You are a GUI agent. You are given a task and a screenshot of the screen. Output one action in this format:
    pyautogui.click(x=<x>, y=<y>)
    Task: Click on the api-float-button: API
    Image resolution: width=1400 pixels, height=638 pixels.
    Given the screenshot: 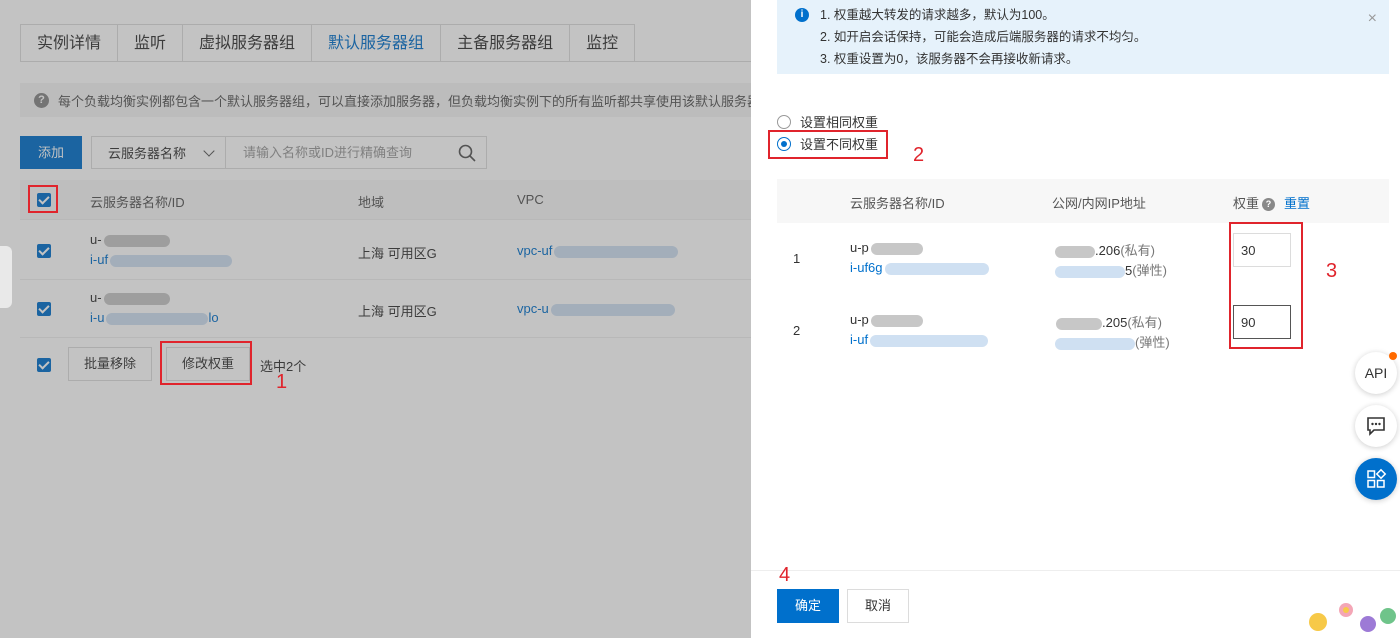 What is the action you would take?
    pyautogui.click(x=1376, y=373)
    